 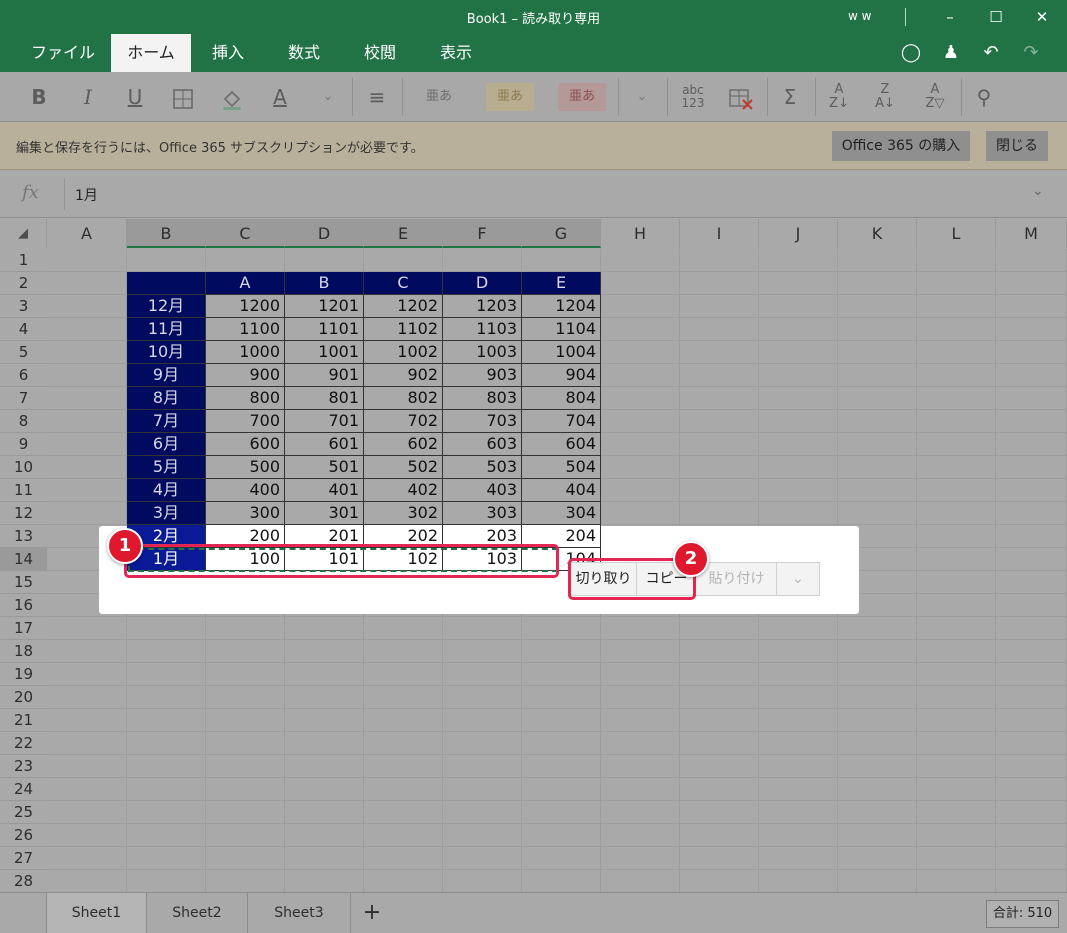 I want to click on row-header-9: 9, so click(x=23, y=444).